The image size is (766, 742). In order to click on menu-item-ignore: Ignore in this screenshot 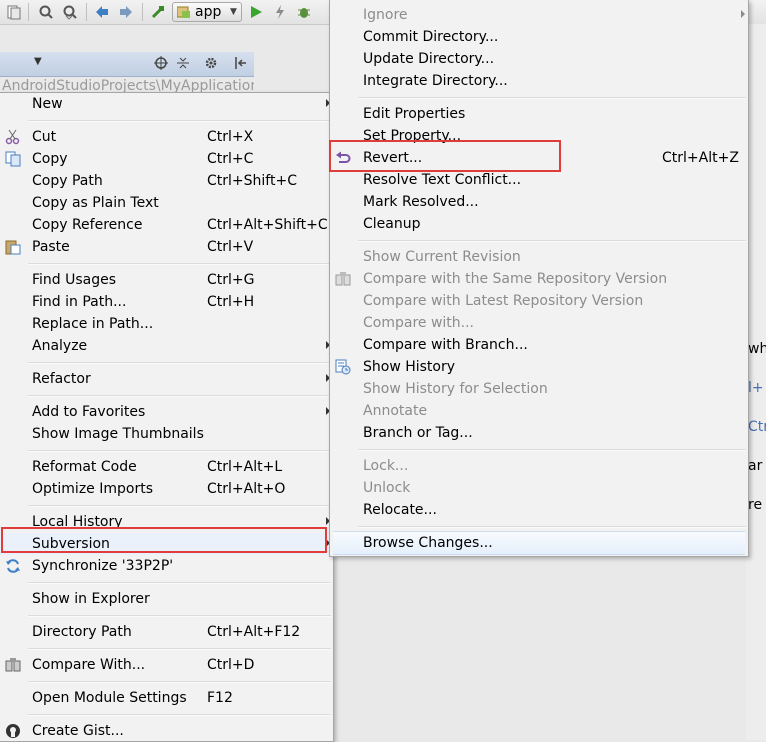, I will do `click(539, 15)`.